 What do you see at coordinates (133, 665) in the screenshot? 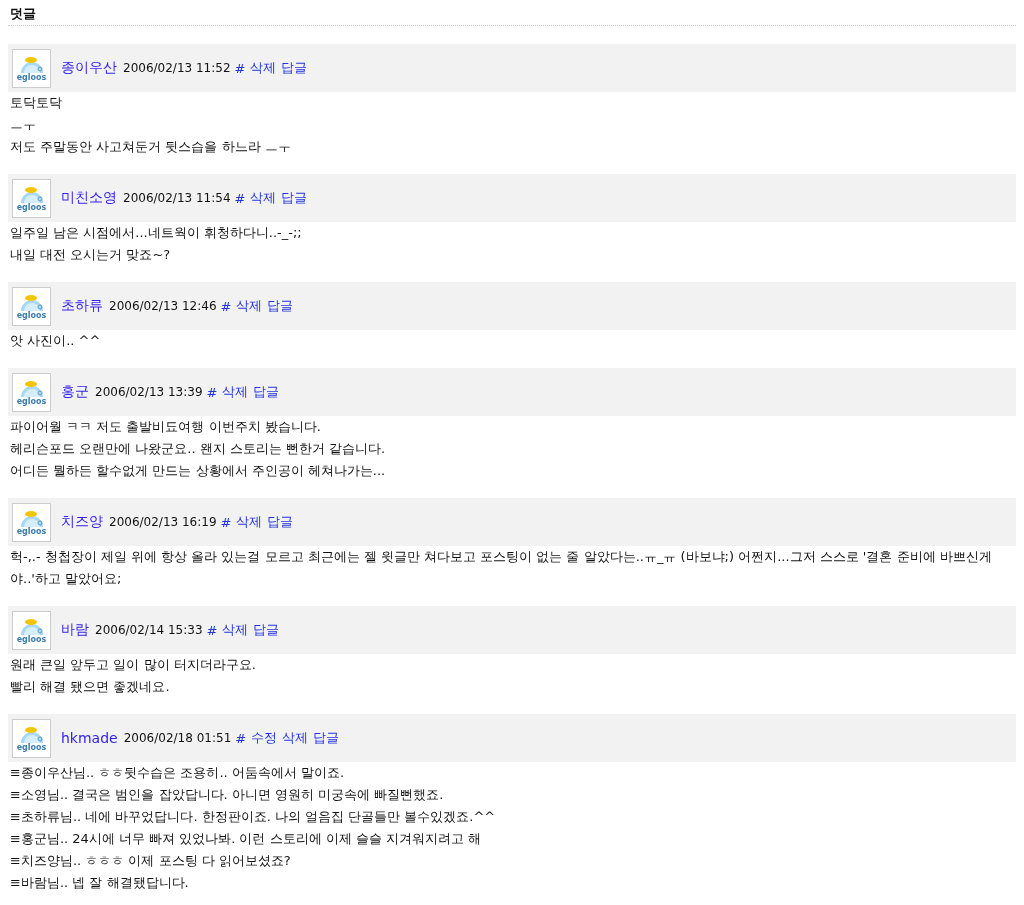
I see `comment-text: 원래 큰일 앞두고 일이 많이 터지더라구요.` at bounding box center [133, 665].